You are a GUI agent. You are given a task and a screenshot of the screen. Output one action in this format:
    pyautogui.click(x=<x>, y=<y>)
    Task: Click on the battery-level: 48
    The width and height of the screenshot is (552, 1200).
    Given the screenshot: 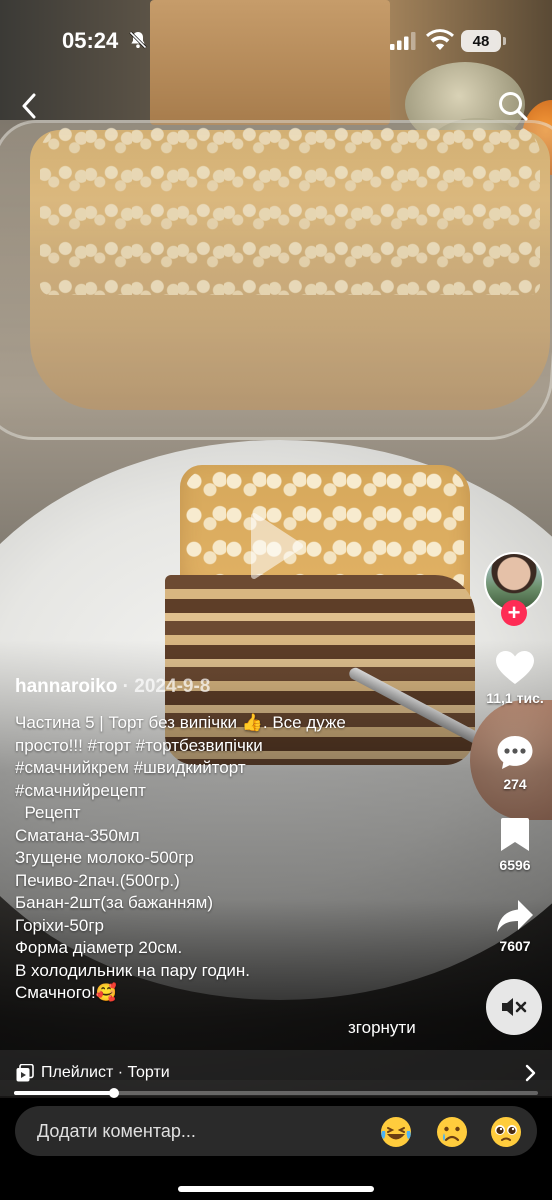 What is the action you would take?
    pyautogui.click(x=481, y=41)
    